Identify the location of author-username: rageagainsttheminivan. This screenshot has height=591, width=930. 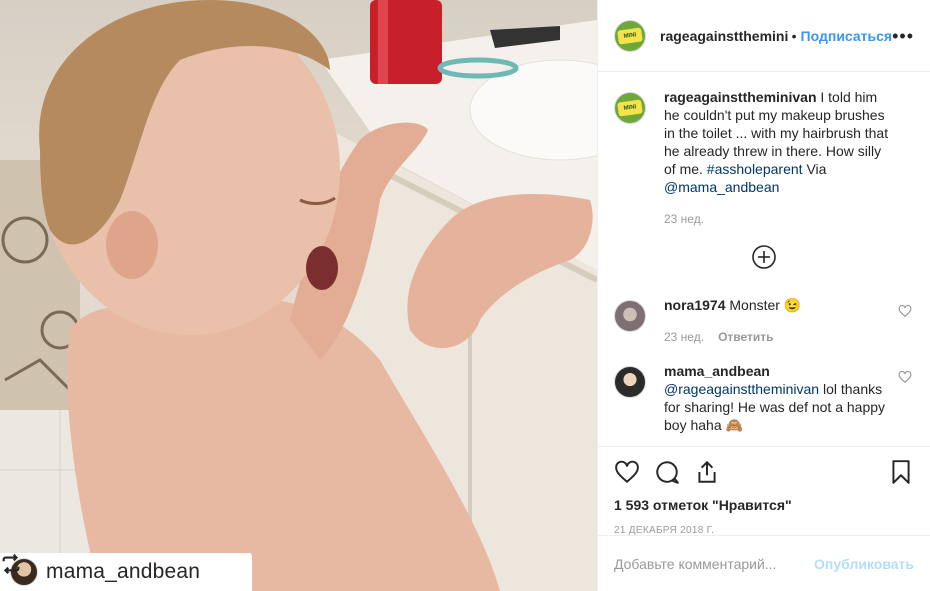
(724, 36).